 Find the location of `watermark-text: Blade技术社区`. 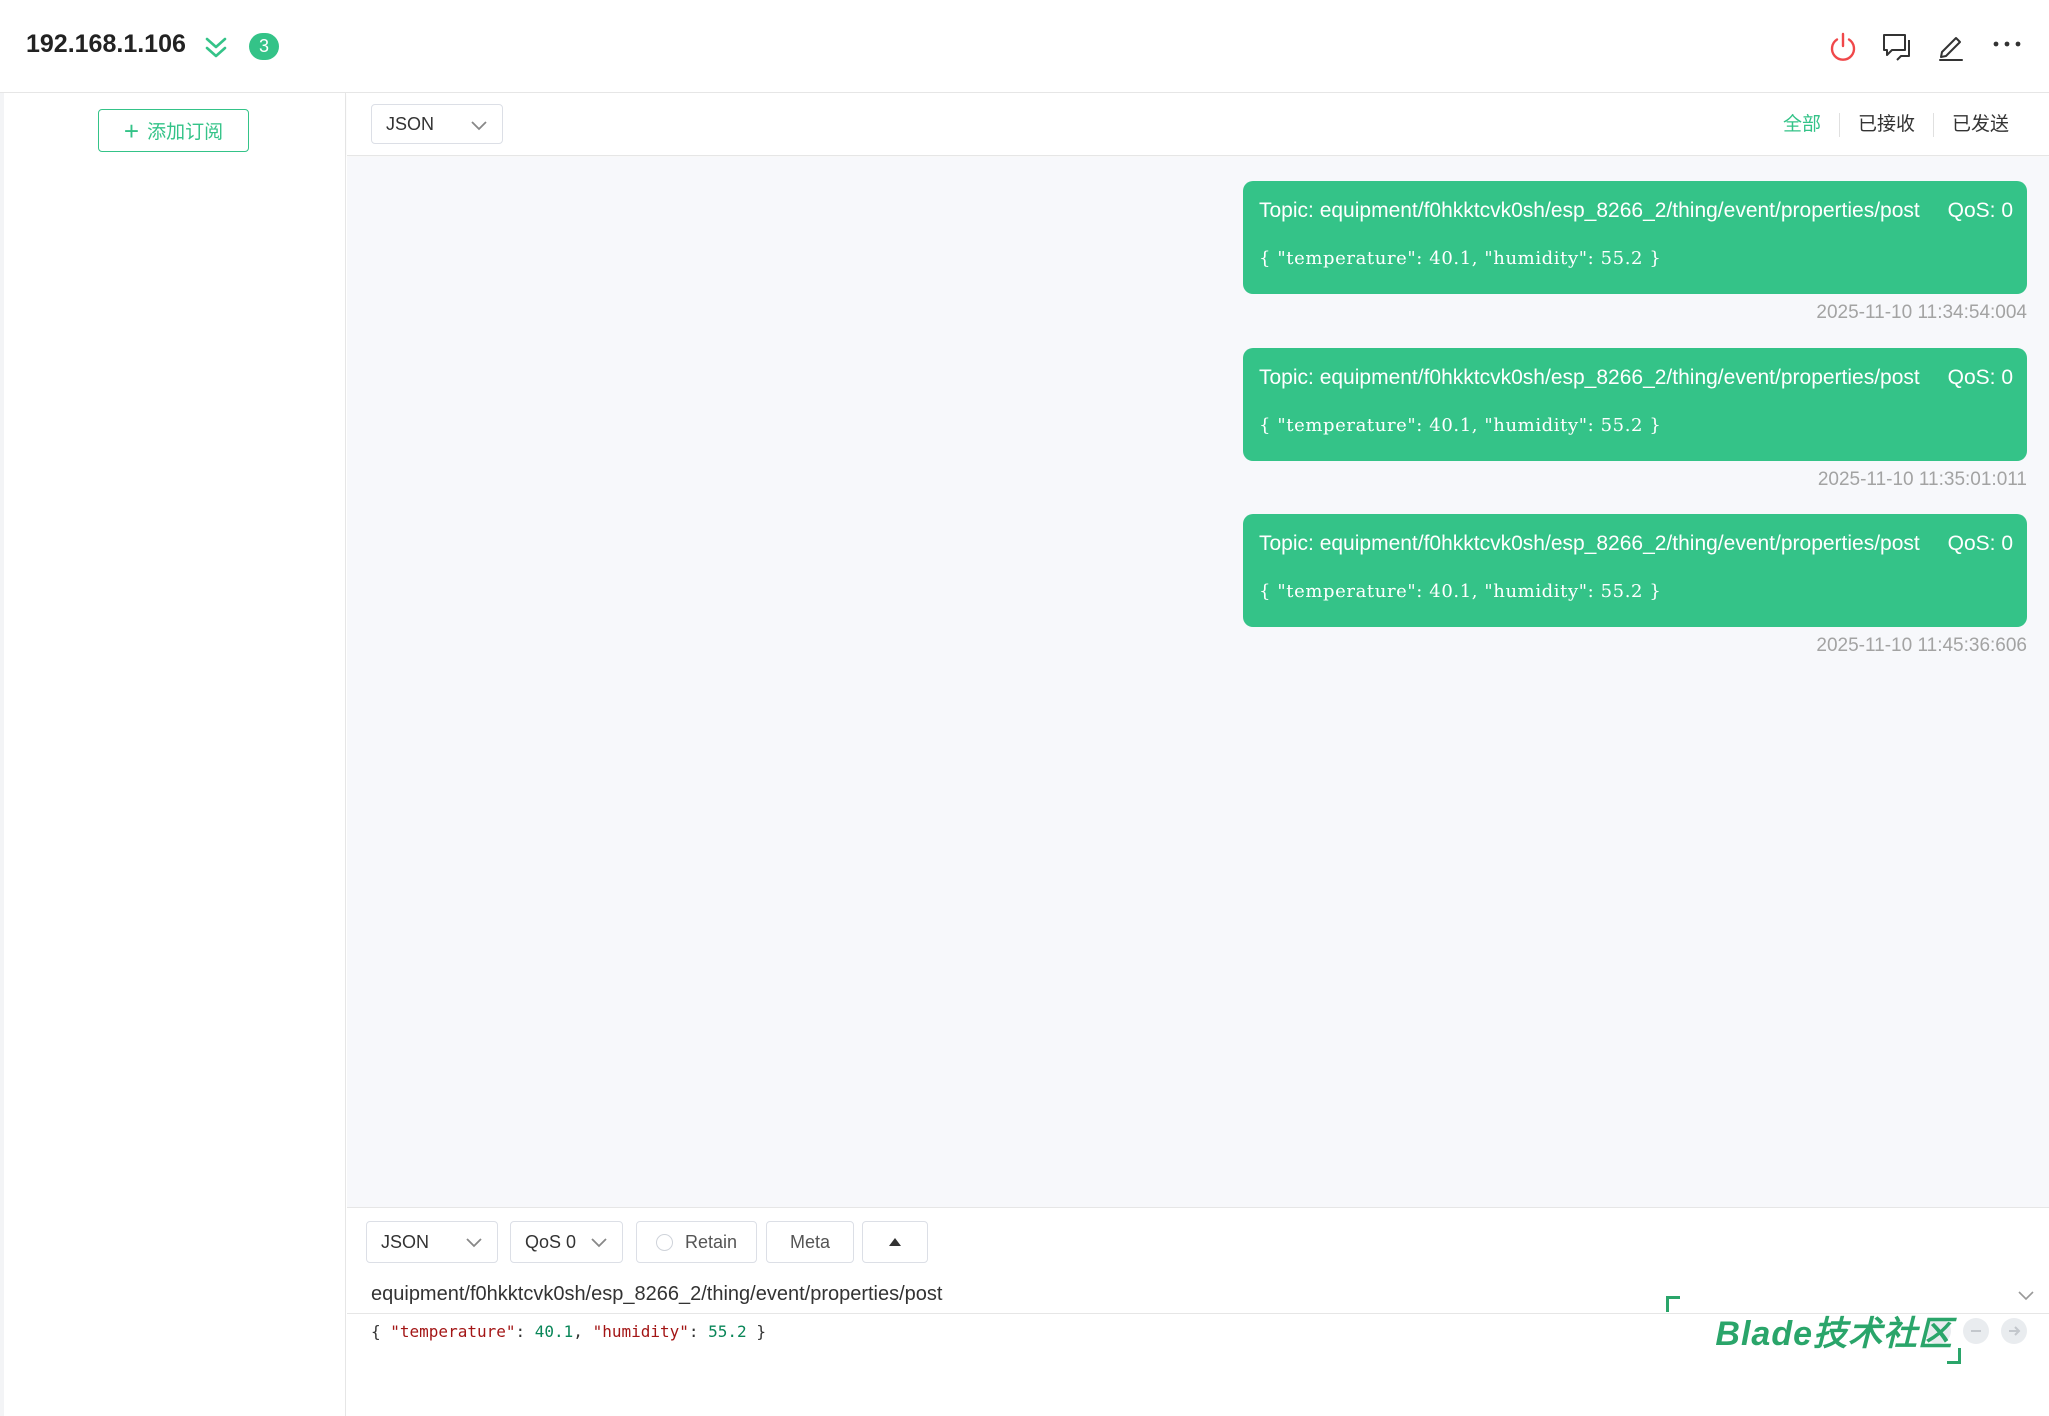

watermark-text: Blade技术社区 is located at coordinates (1834, 1334).